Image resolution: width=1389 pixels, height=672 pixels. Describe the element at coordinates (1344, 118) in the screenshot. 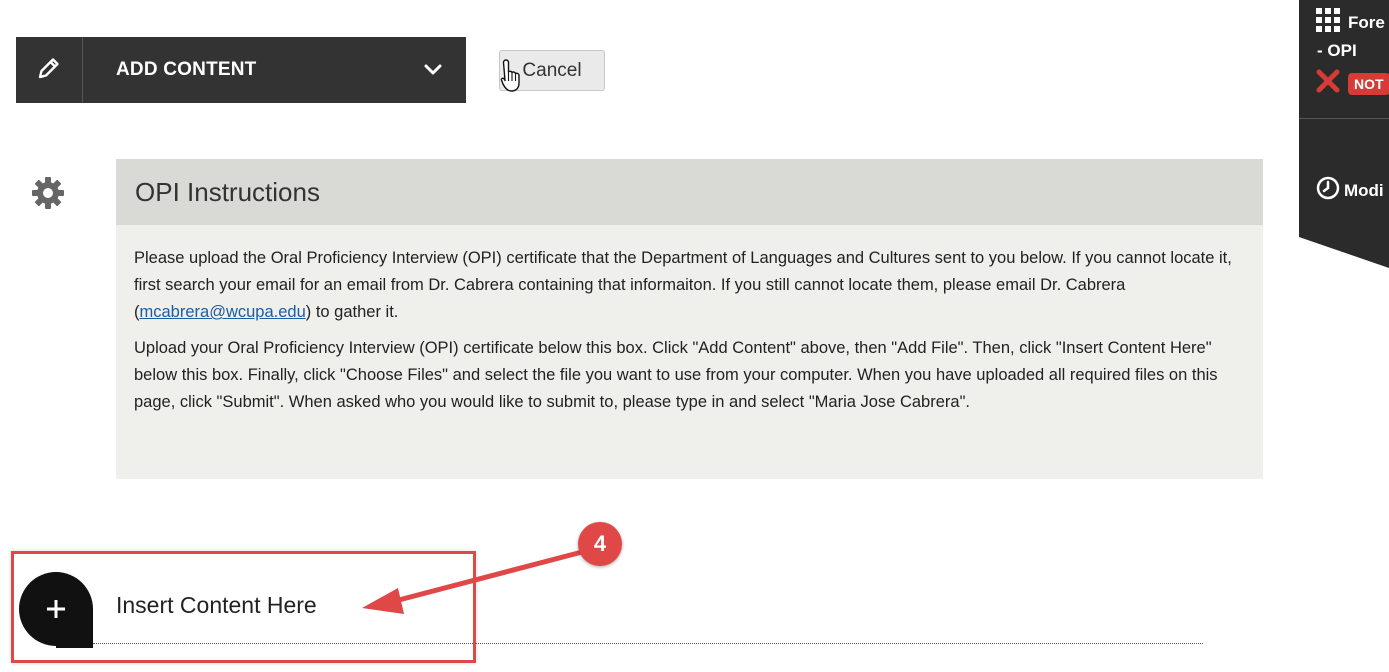

I see `panel-divider` at that location.